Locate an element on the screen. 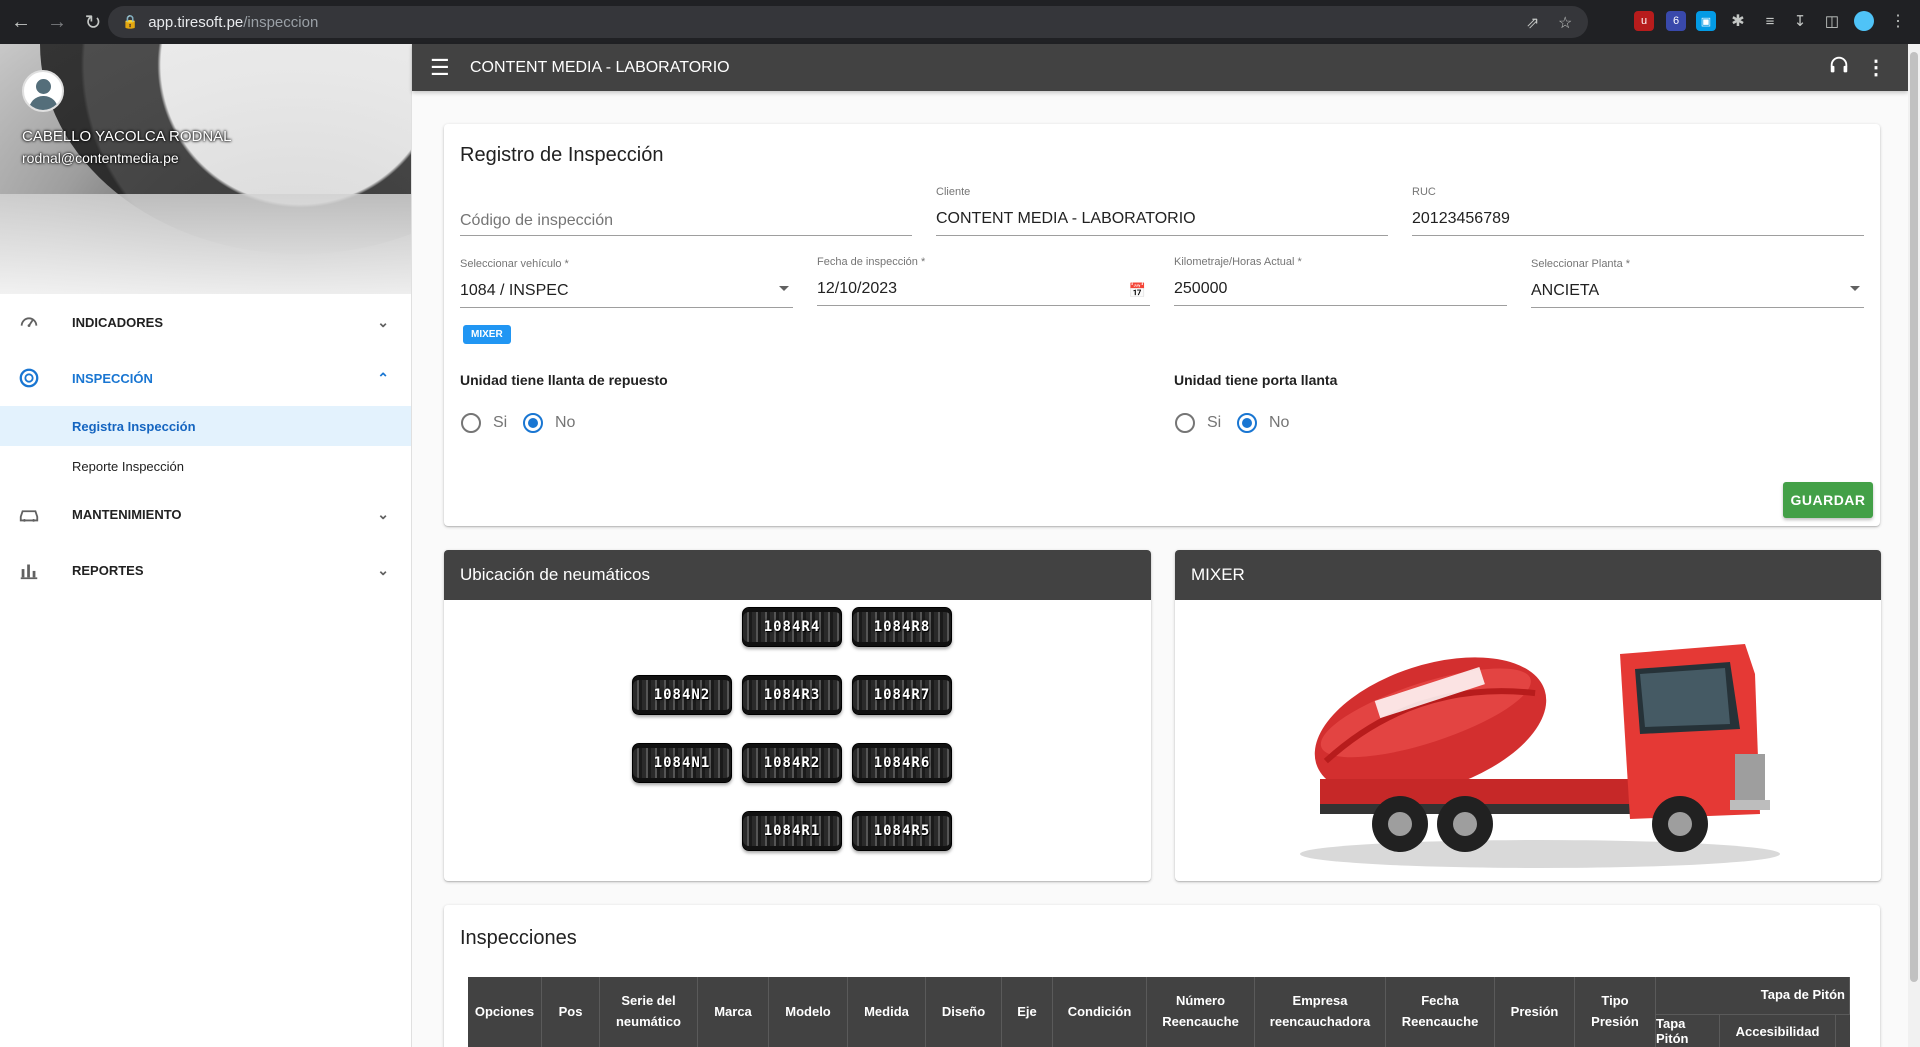 The image size is (1920, 1047). vehiculo-select: Seleccionar vehículo * 1084 / INSPEC is located at coordinates (626, 283).